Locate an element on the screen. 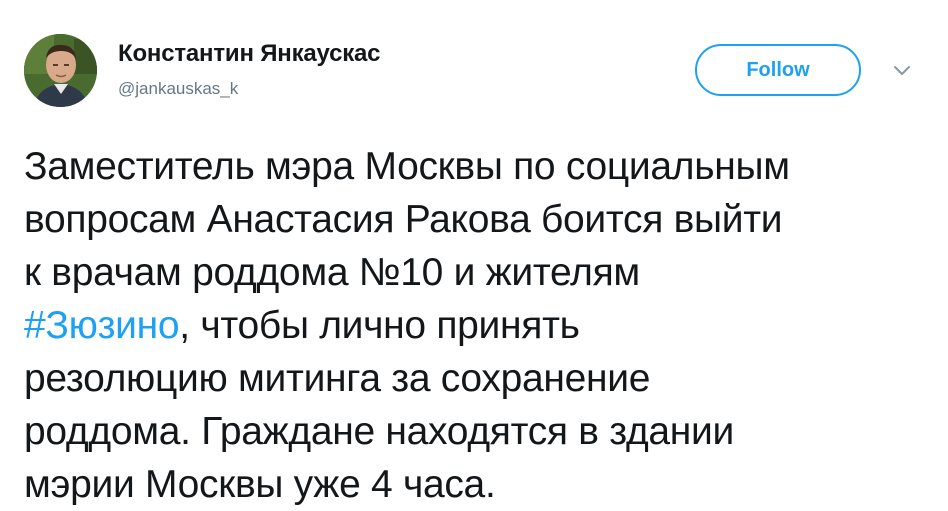  tweet-line: резолюцию митинга за сохранение is located at coordinates (337, 378).